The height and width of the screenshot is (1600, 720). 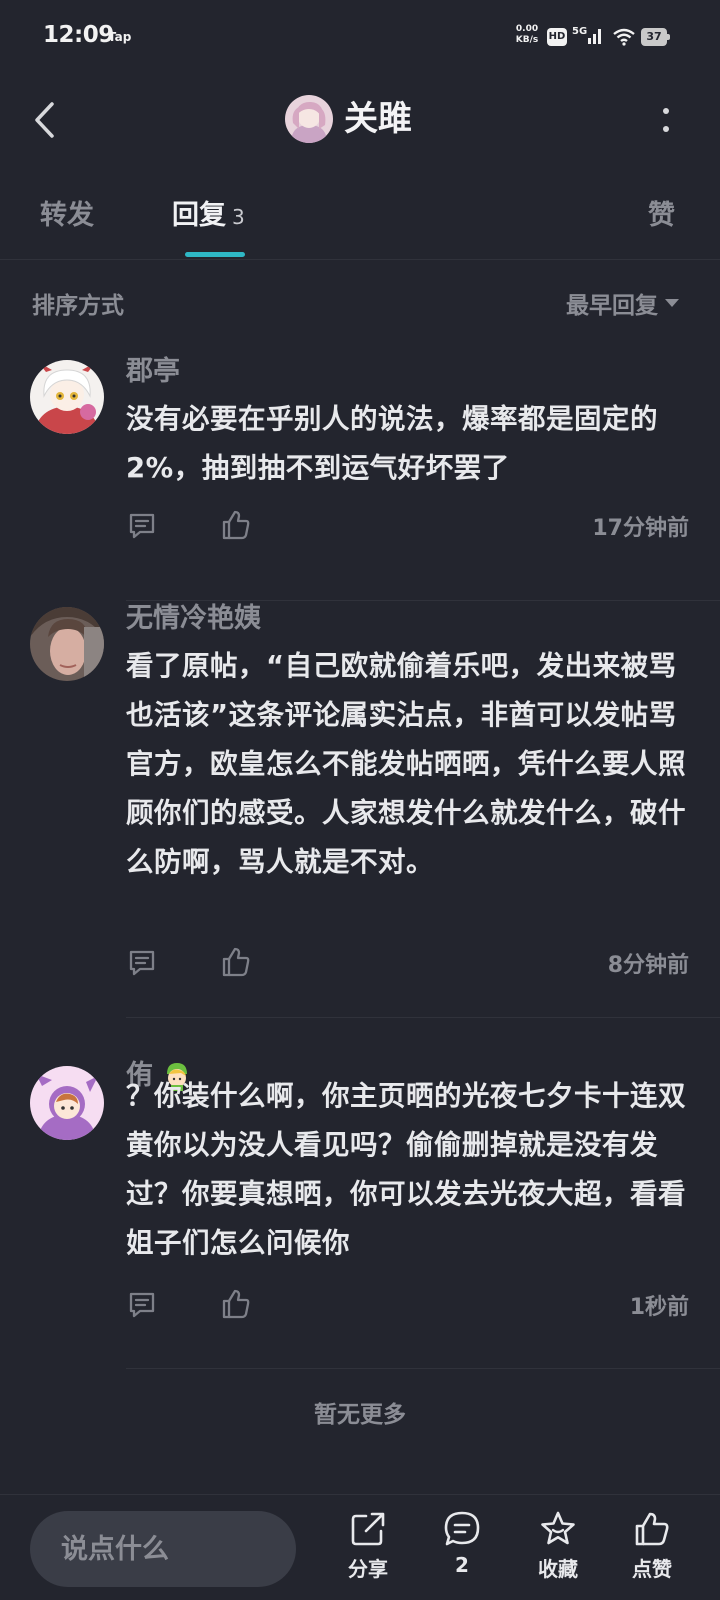 What do you see at coordinates (462, 1551) in the screenshot?
I see `comment-count-button: 2` at bounding box center [462, 1551].